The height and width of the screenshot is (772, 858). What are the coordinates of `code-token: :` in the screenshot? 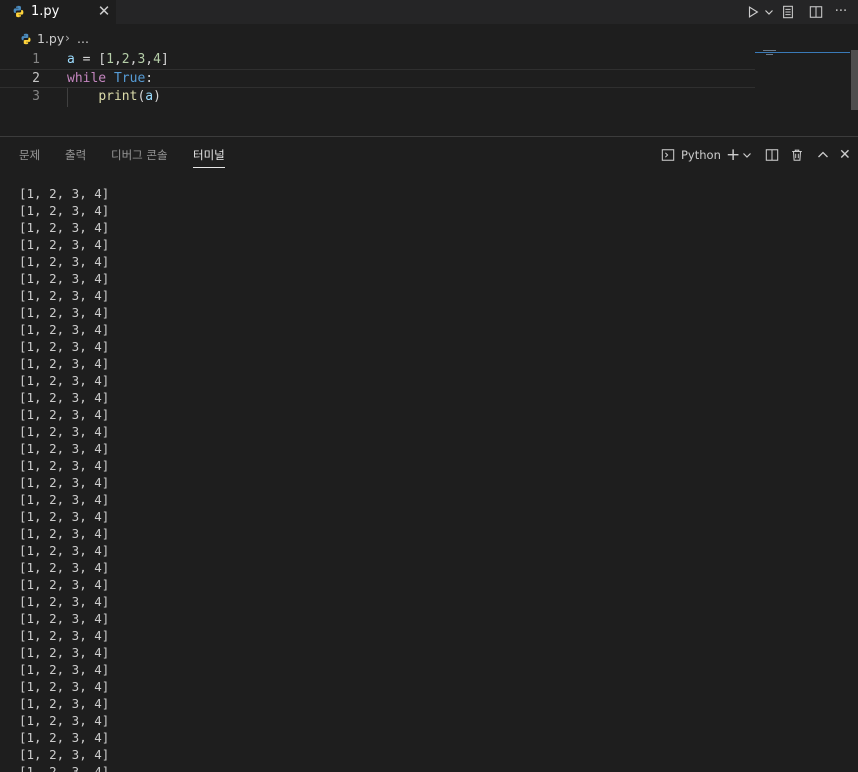 It's located at (149, 78).